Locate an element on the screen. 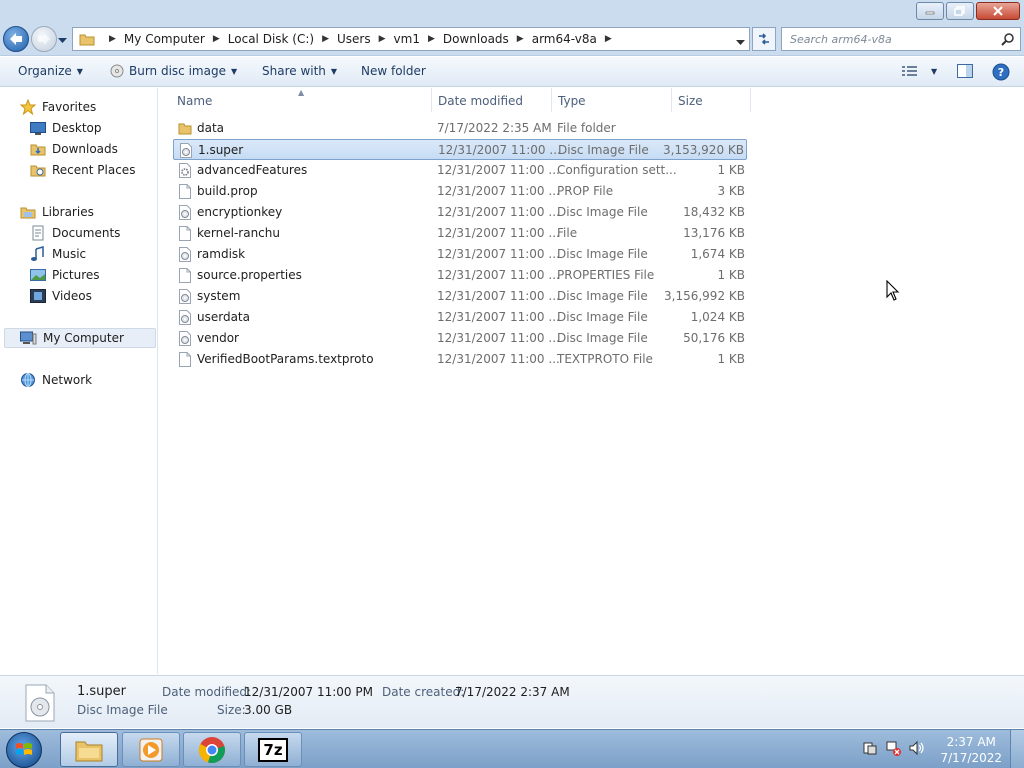 The image size is (1024, 768). network-disconnected-icon is located at coordinates (893, 748).